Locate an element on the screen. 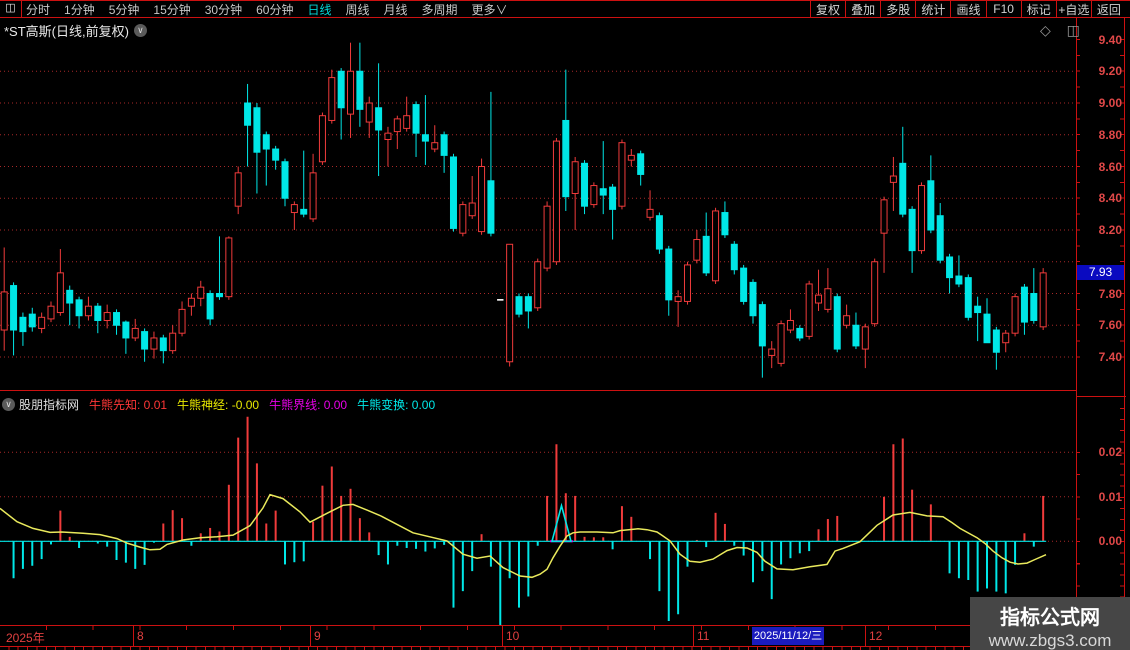 The width and height of the screenshot is (1130, 650). menu-period-6: 60分钟 is located at coordinates (274, 9).